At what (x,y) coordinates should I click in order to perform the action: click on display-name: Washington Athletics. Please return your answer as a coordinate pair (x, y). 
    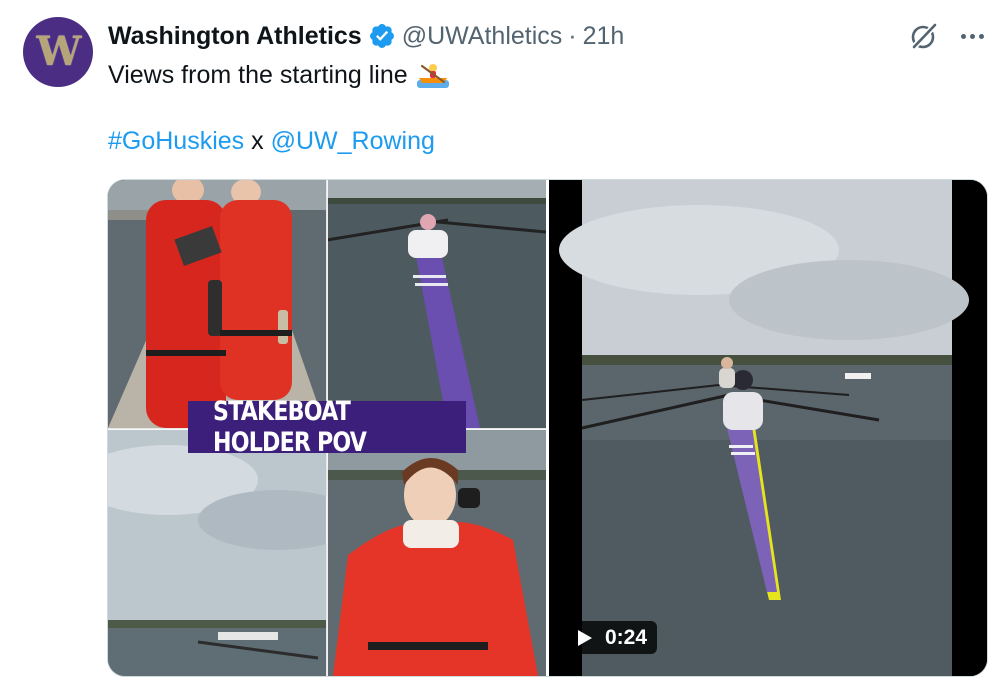
    Looking at the image, I should click on (235, 36).